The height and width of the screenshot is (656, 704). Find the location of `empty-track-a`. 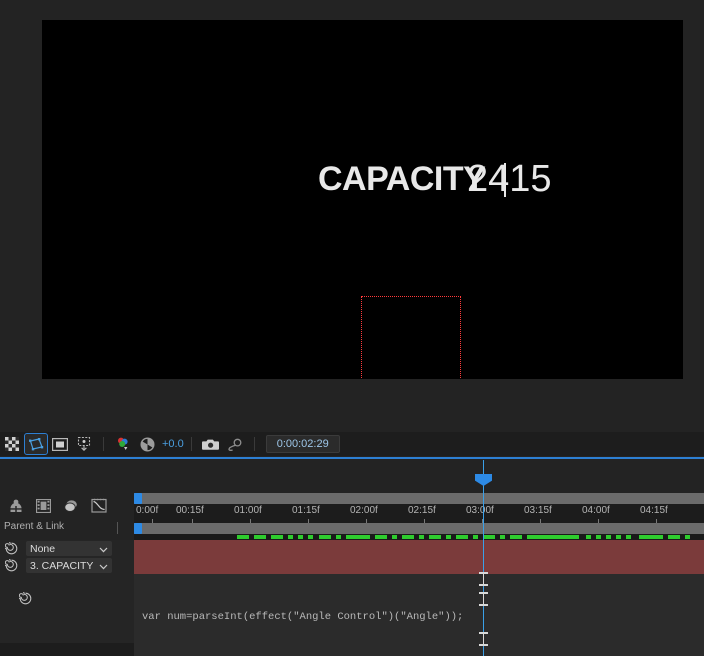

empty-track-a is located at coordinates (419, 582).